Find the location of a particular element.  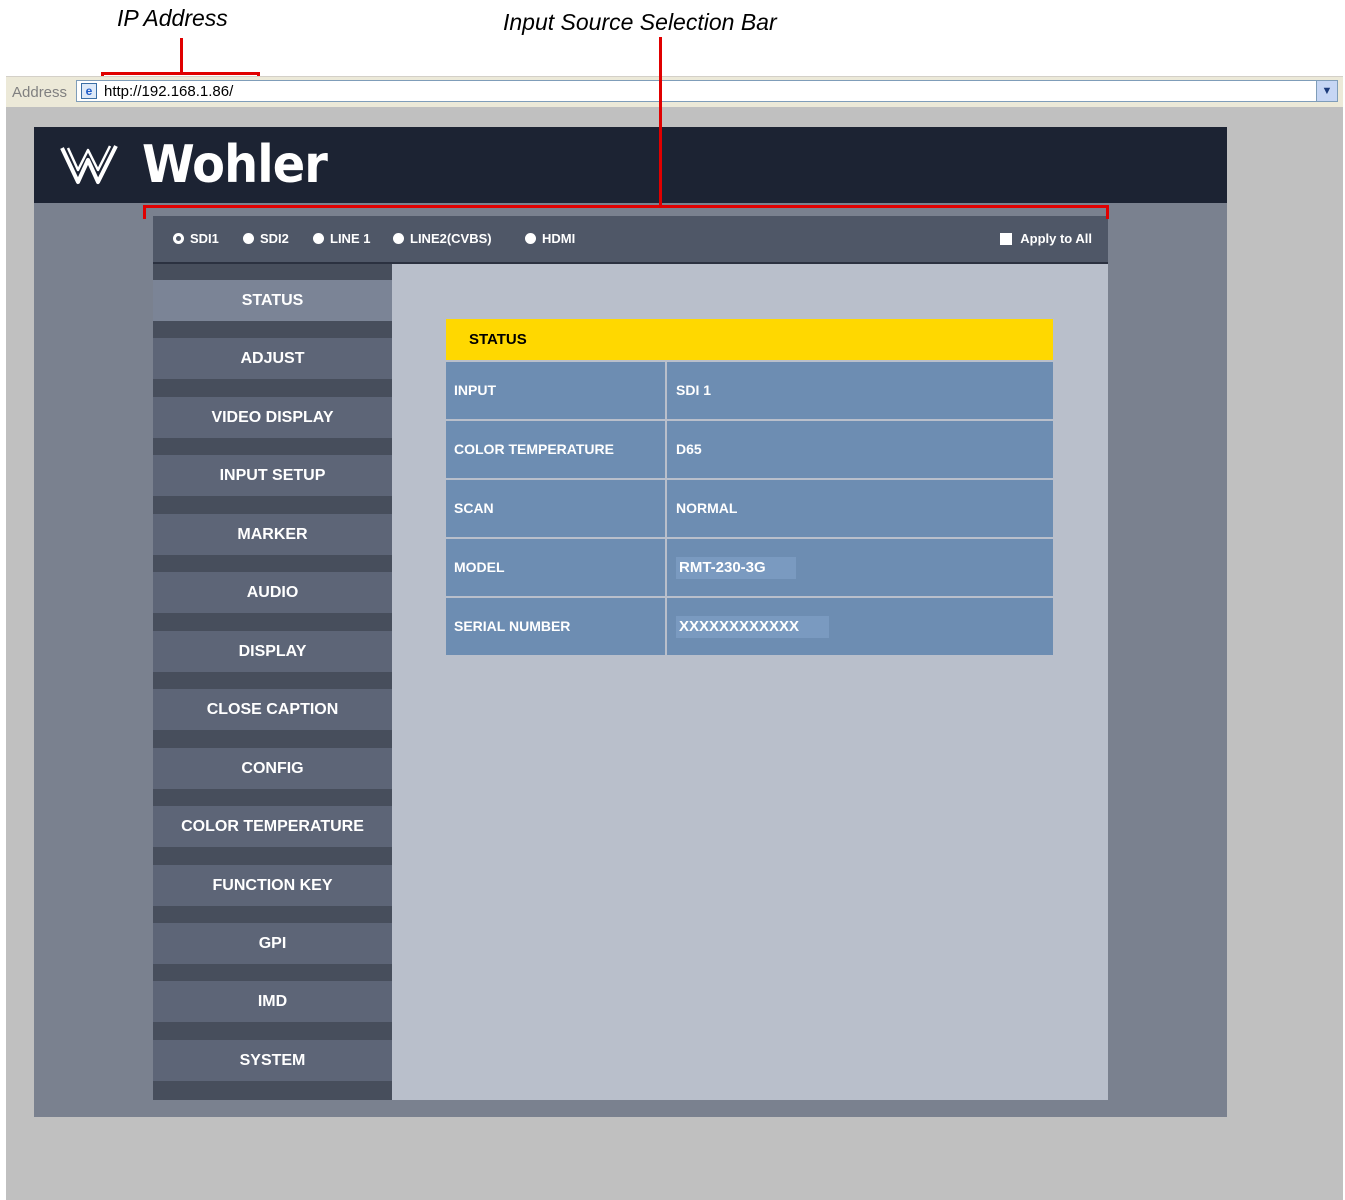

status-row-value: XXXXXXXXXXXX is located at coordinates (753, 627).